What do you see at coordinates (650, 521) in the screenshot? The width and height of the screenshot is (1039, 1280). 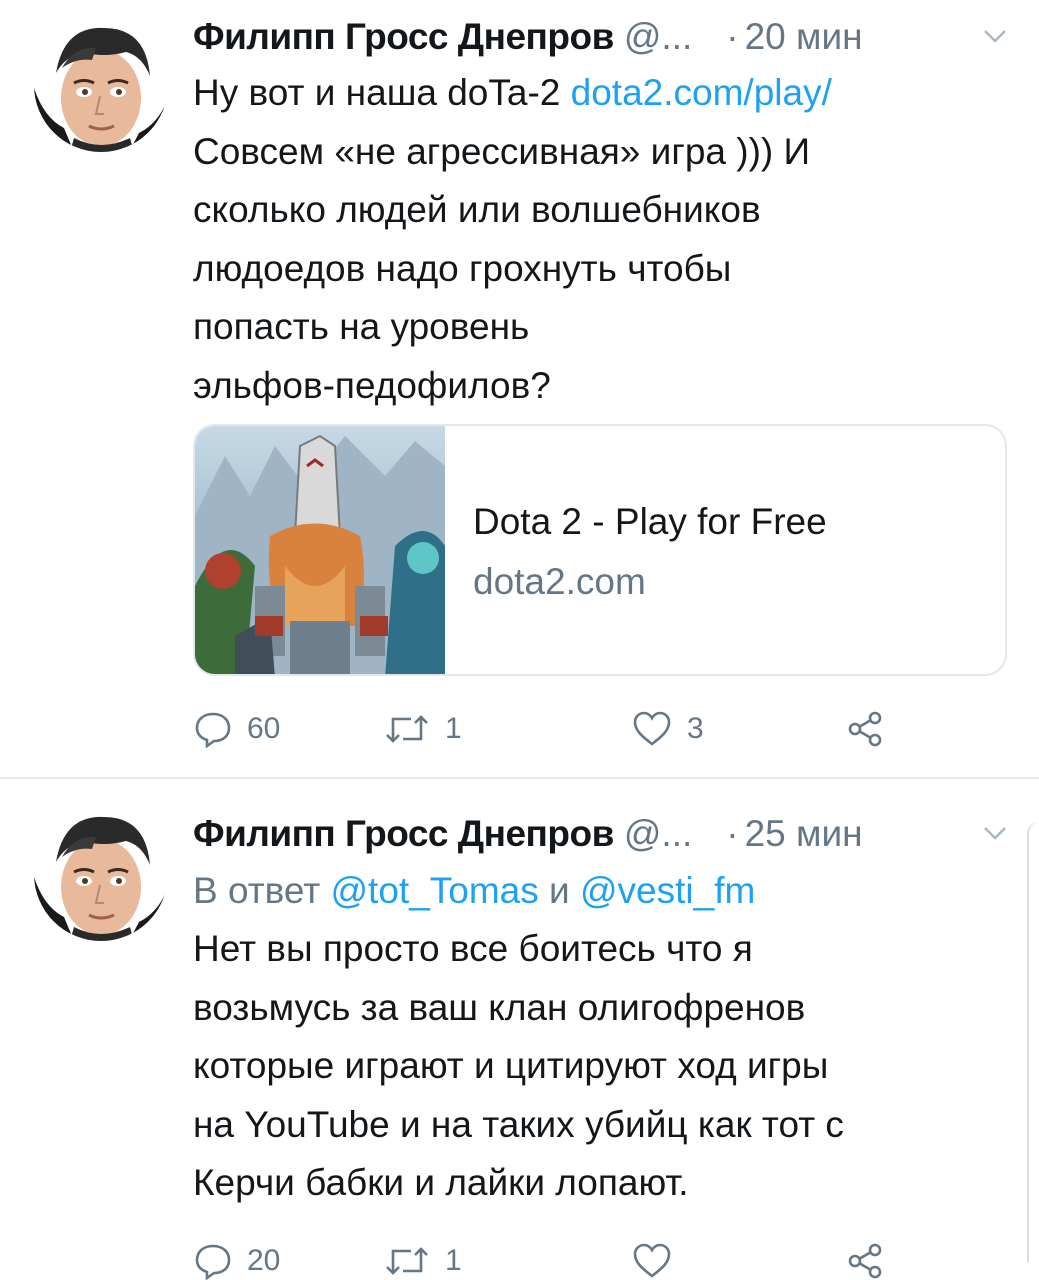 I see `card-title: Dota 2 - Play for Free` at bounding box center [650, 521].